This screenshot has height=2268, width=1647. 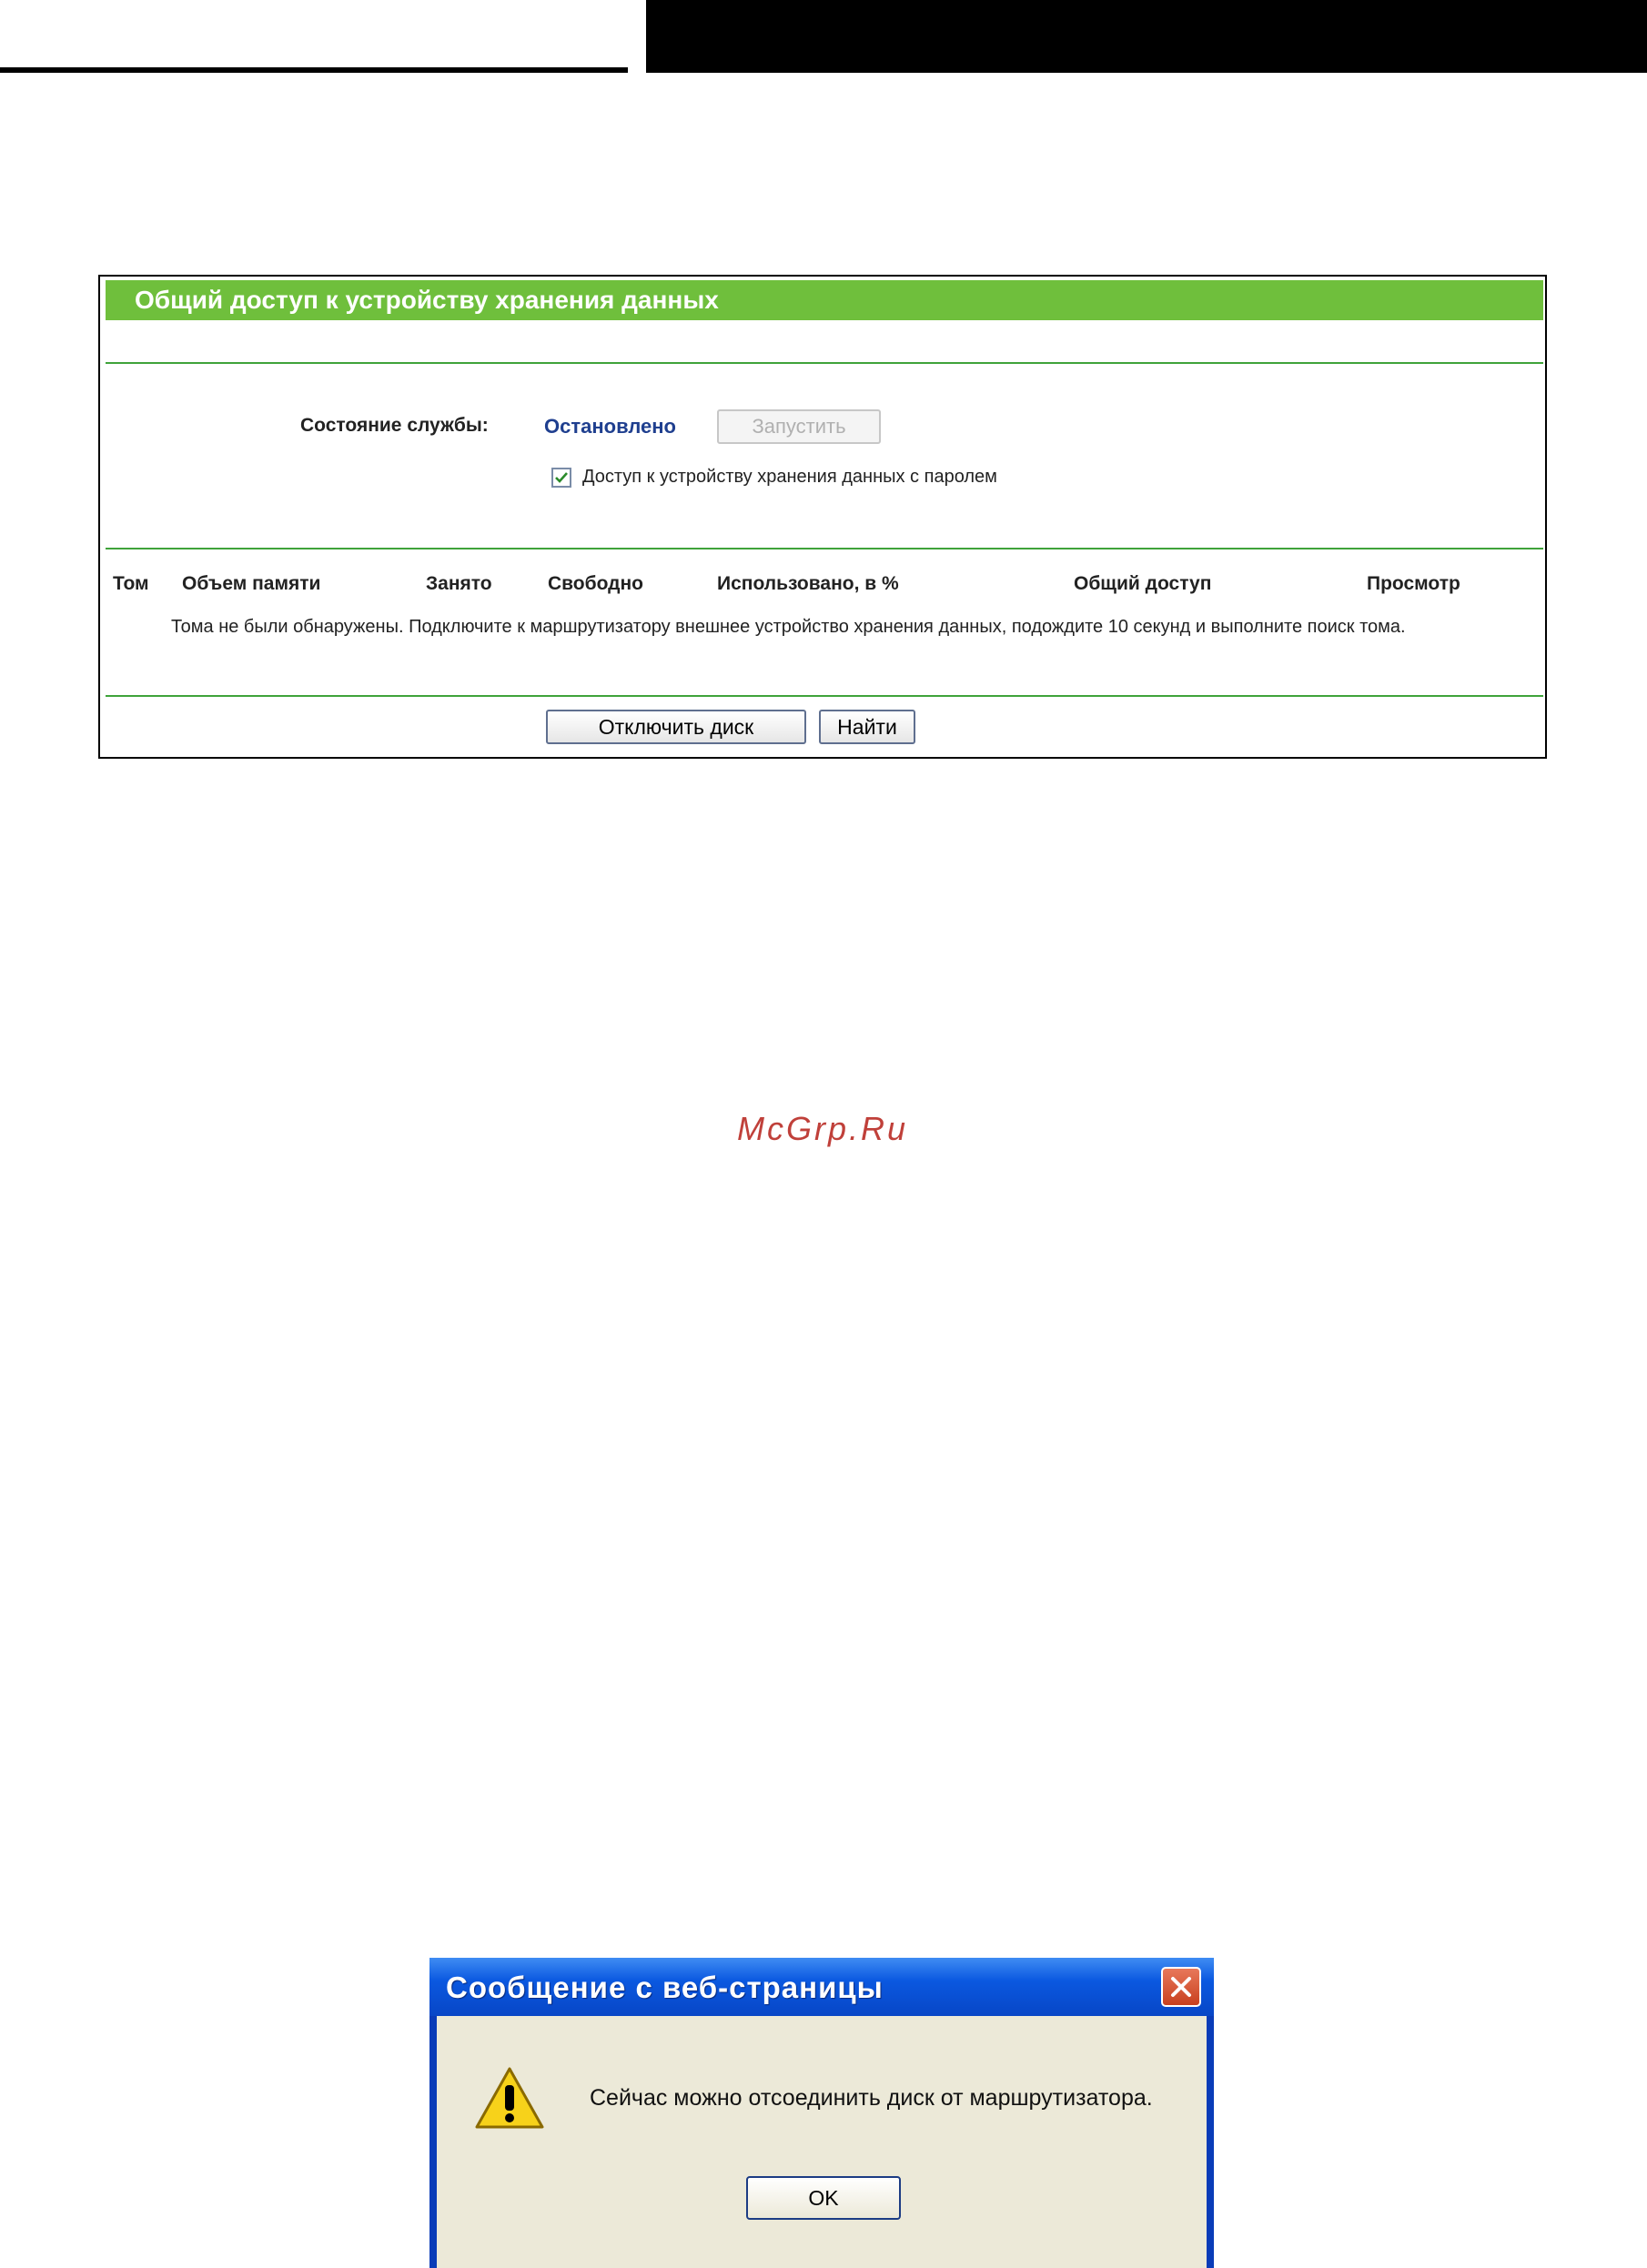 I want to click on column-header-used-percent: Использовано, в %, so click(x=808, y=584).